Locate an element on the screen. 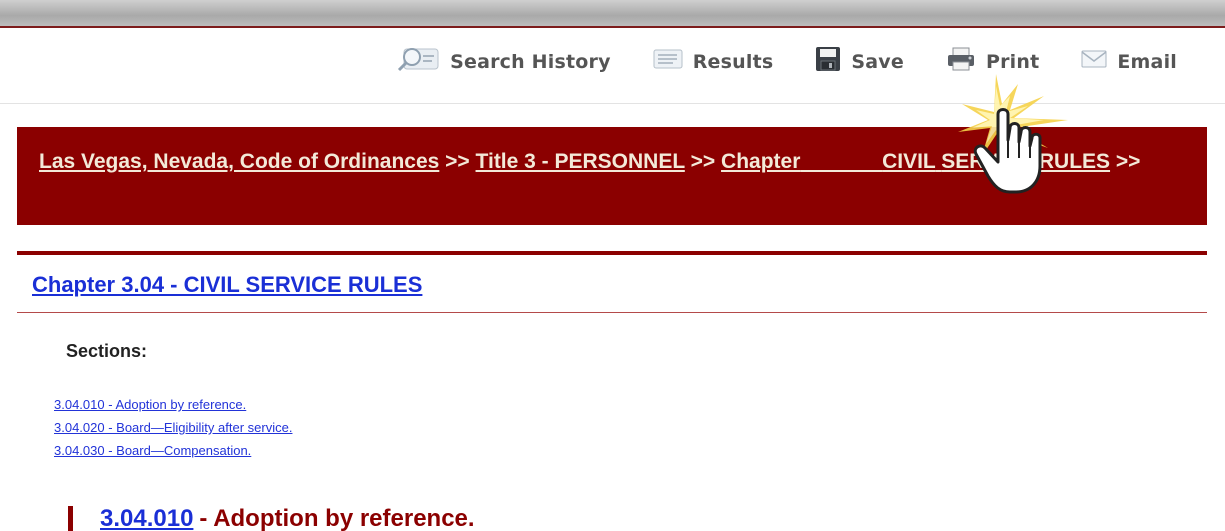  breadcrumb-link-title: Title 3 - PERSONNEL is located at coordinates (580, 161).